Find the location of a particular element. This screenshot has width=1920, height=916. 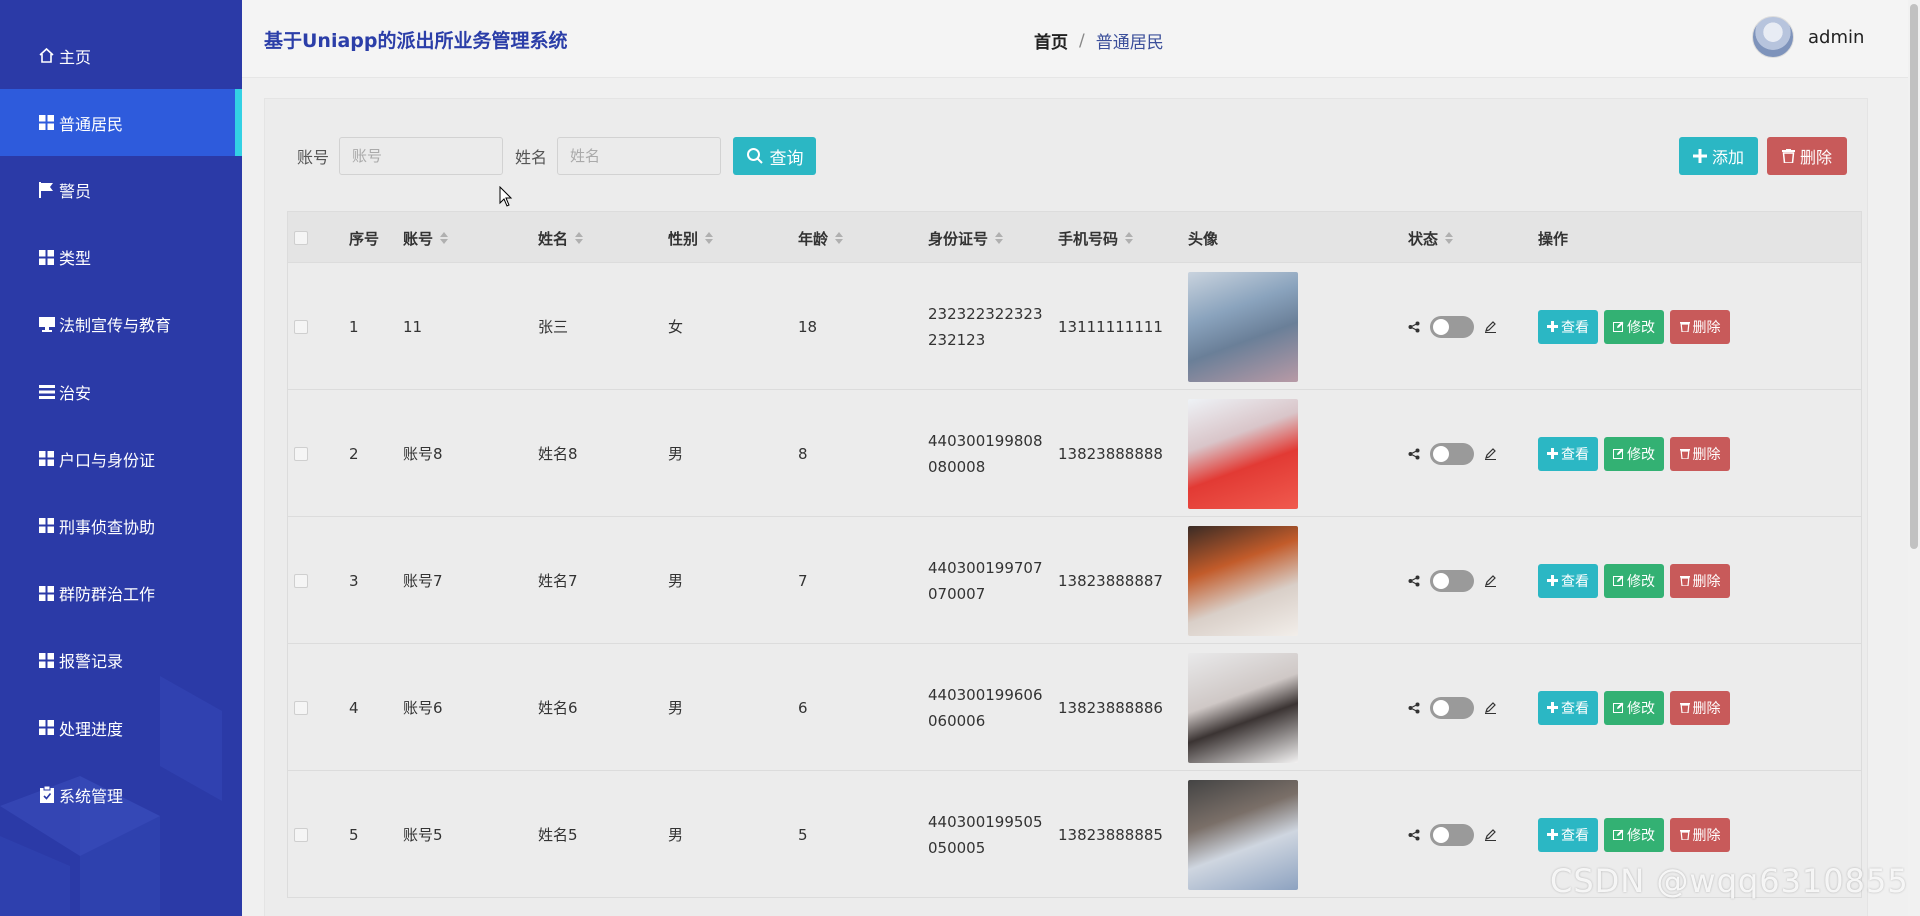

sidebar-item: 治安 is located at coordinates (121, 391).